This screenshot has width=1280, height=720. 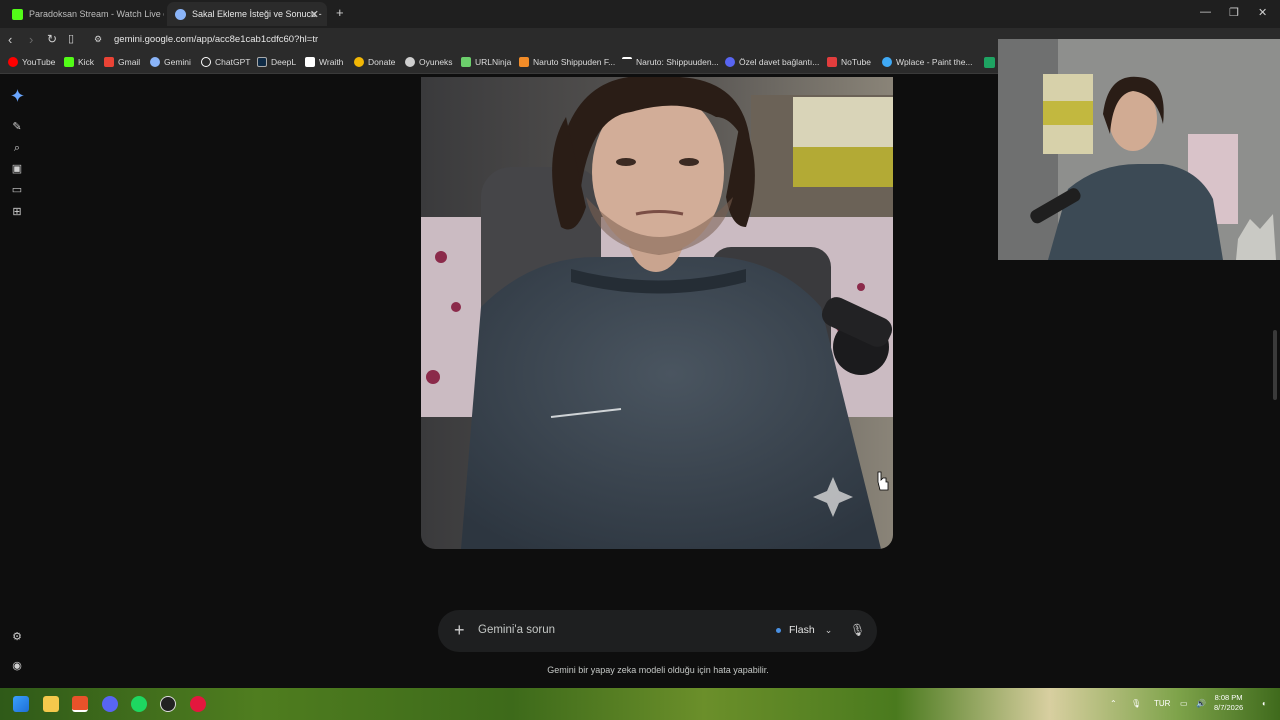 I want to click on tab-paradoksan-stream: Paradoksan Stream - Watch Live on K, so click(x=84, y=14).